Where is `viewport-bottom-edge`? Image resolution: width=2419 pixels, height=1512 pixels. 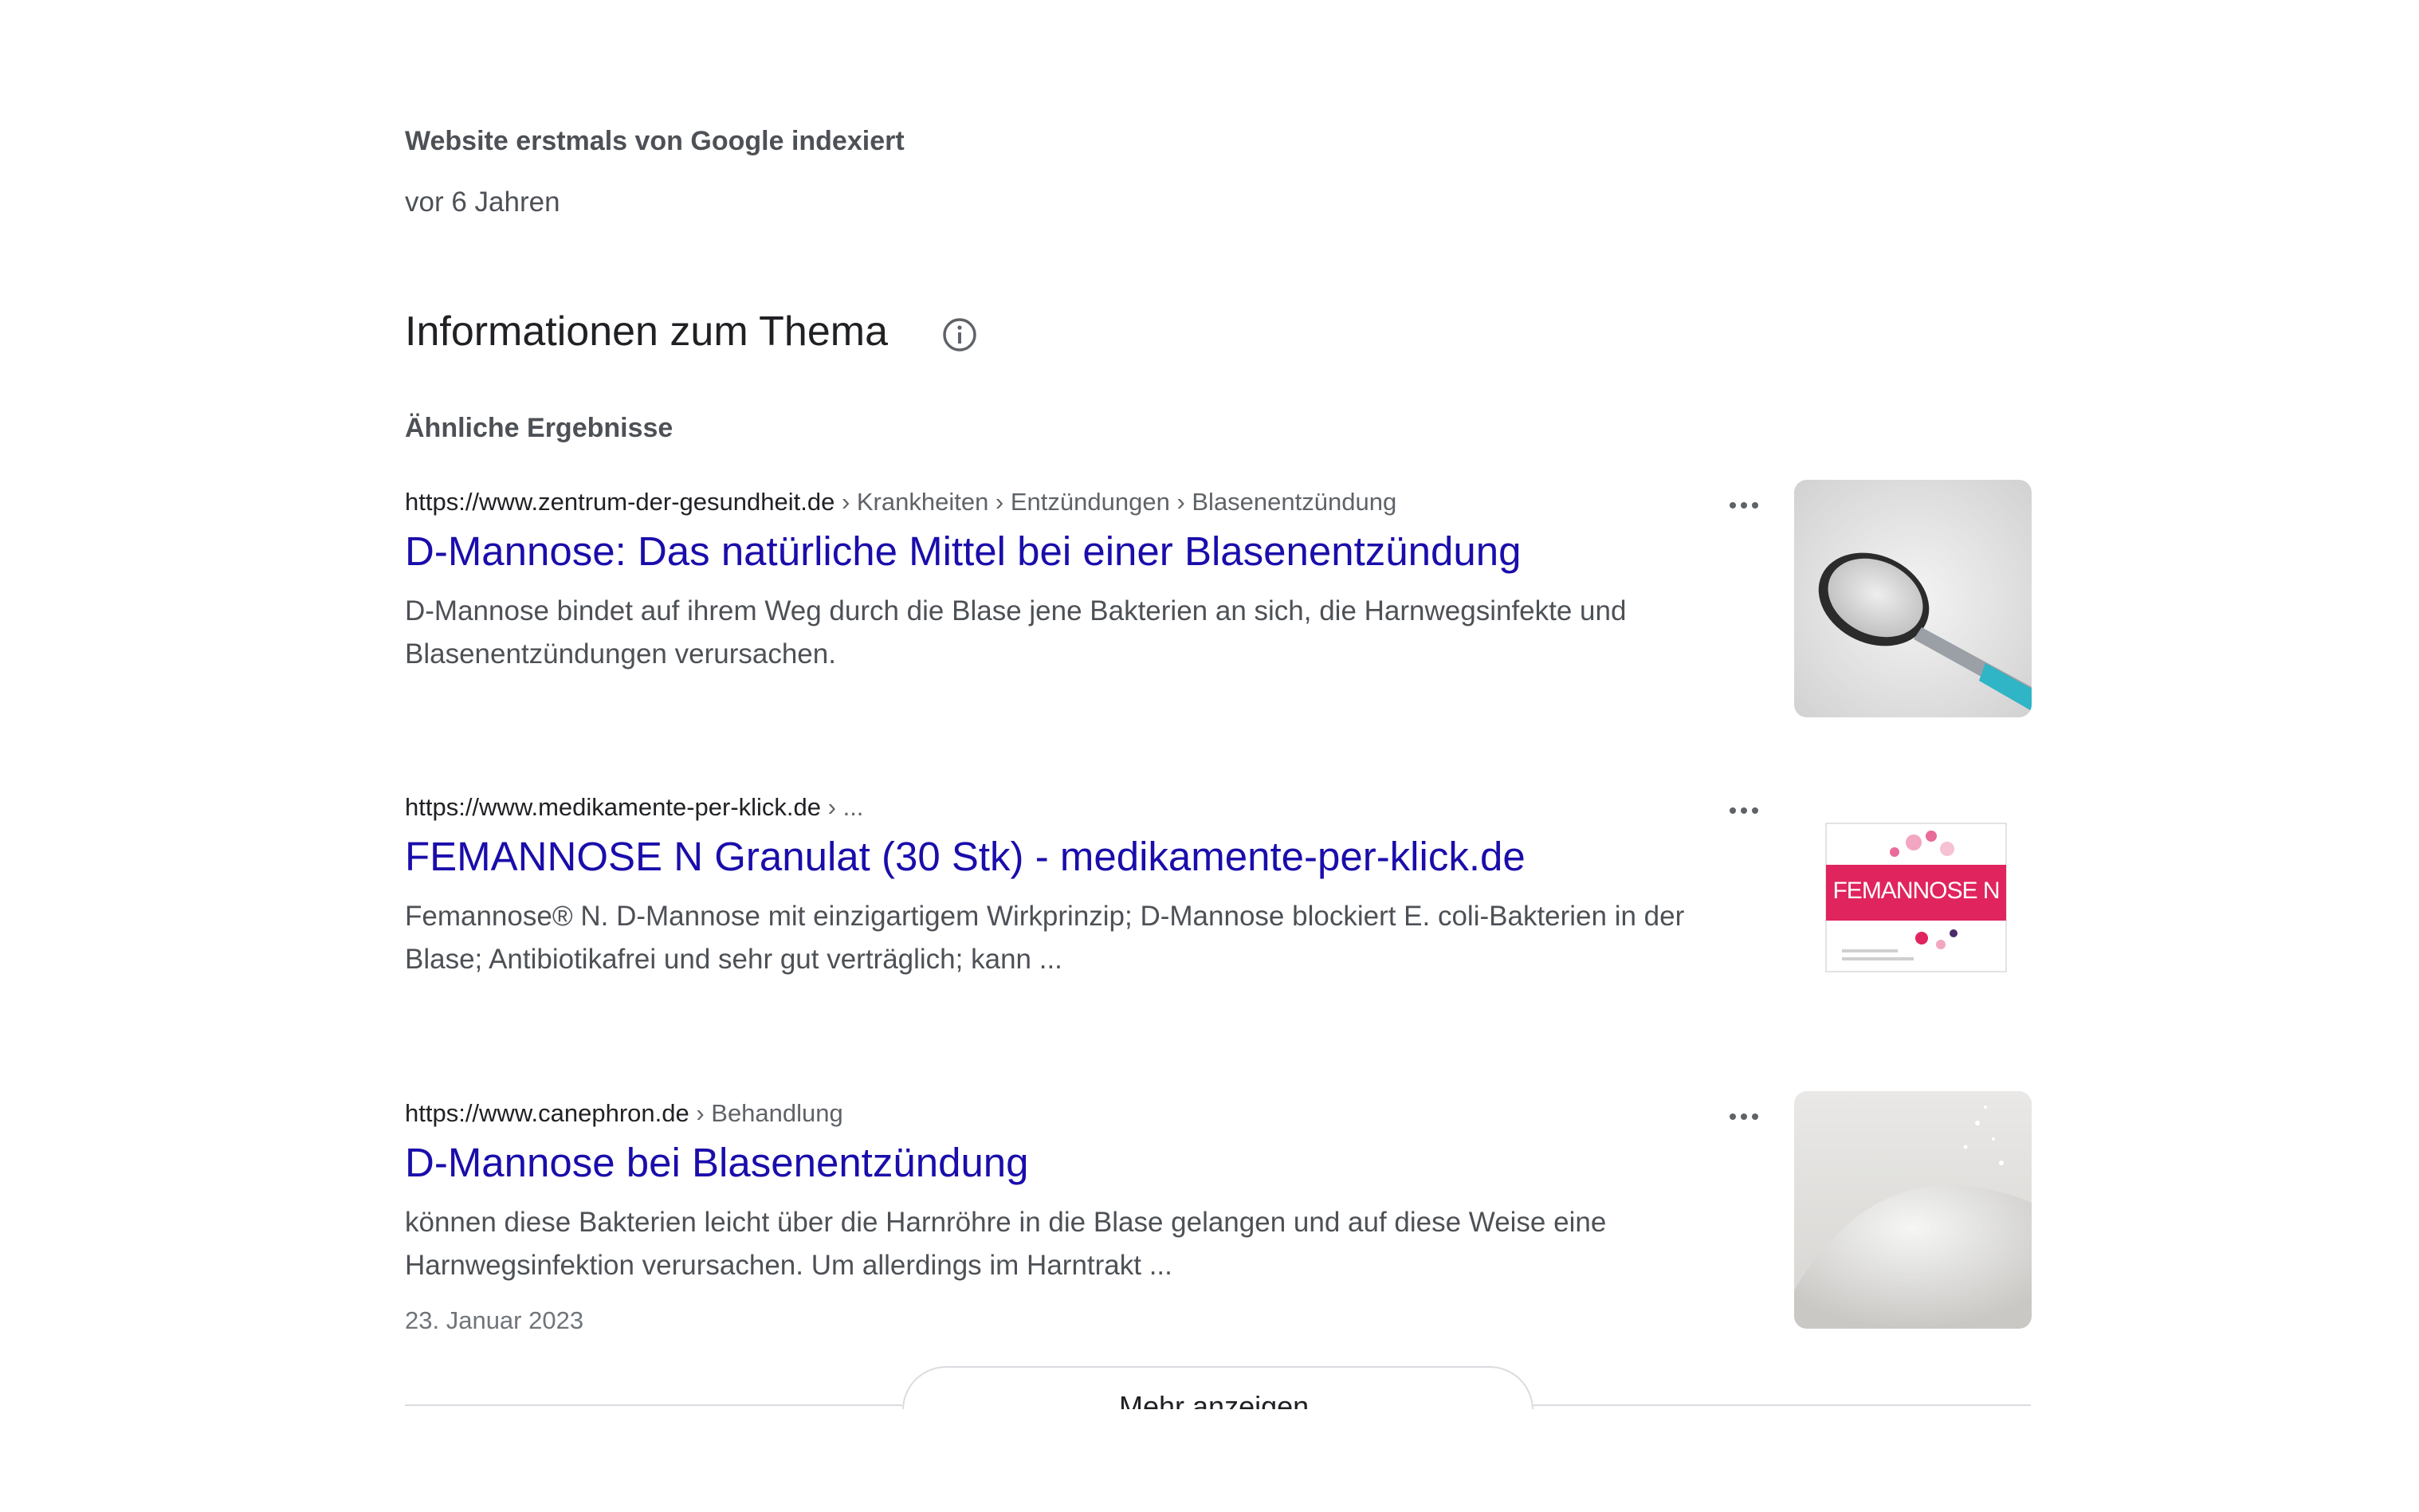 viewport-bottom-edge is located at coordinates (1209, 1460).